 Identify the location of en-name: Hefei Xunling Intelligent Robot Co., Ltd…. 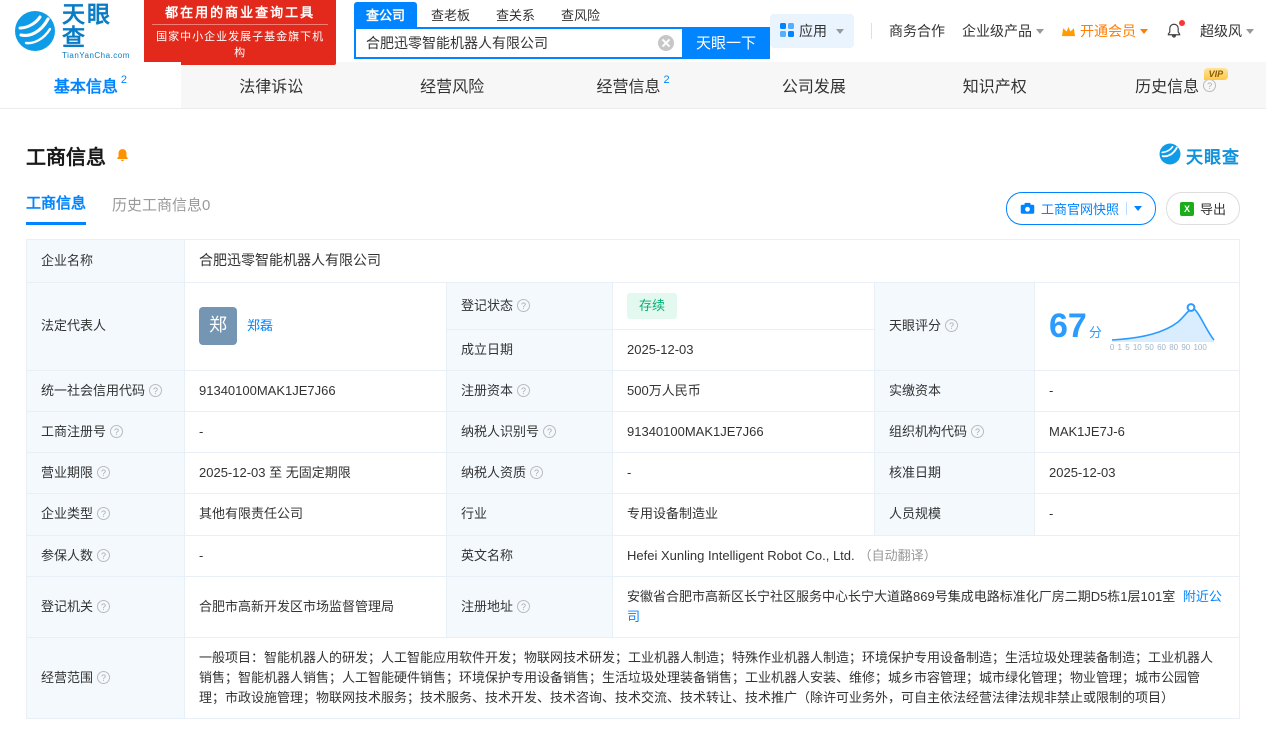
(741, 555).